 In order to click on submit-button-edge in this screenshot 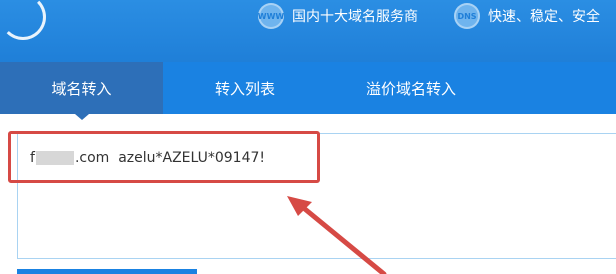, I will do `click(107, 271)`.